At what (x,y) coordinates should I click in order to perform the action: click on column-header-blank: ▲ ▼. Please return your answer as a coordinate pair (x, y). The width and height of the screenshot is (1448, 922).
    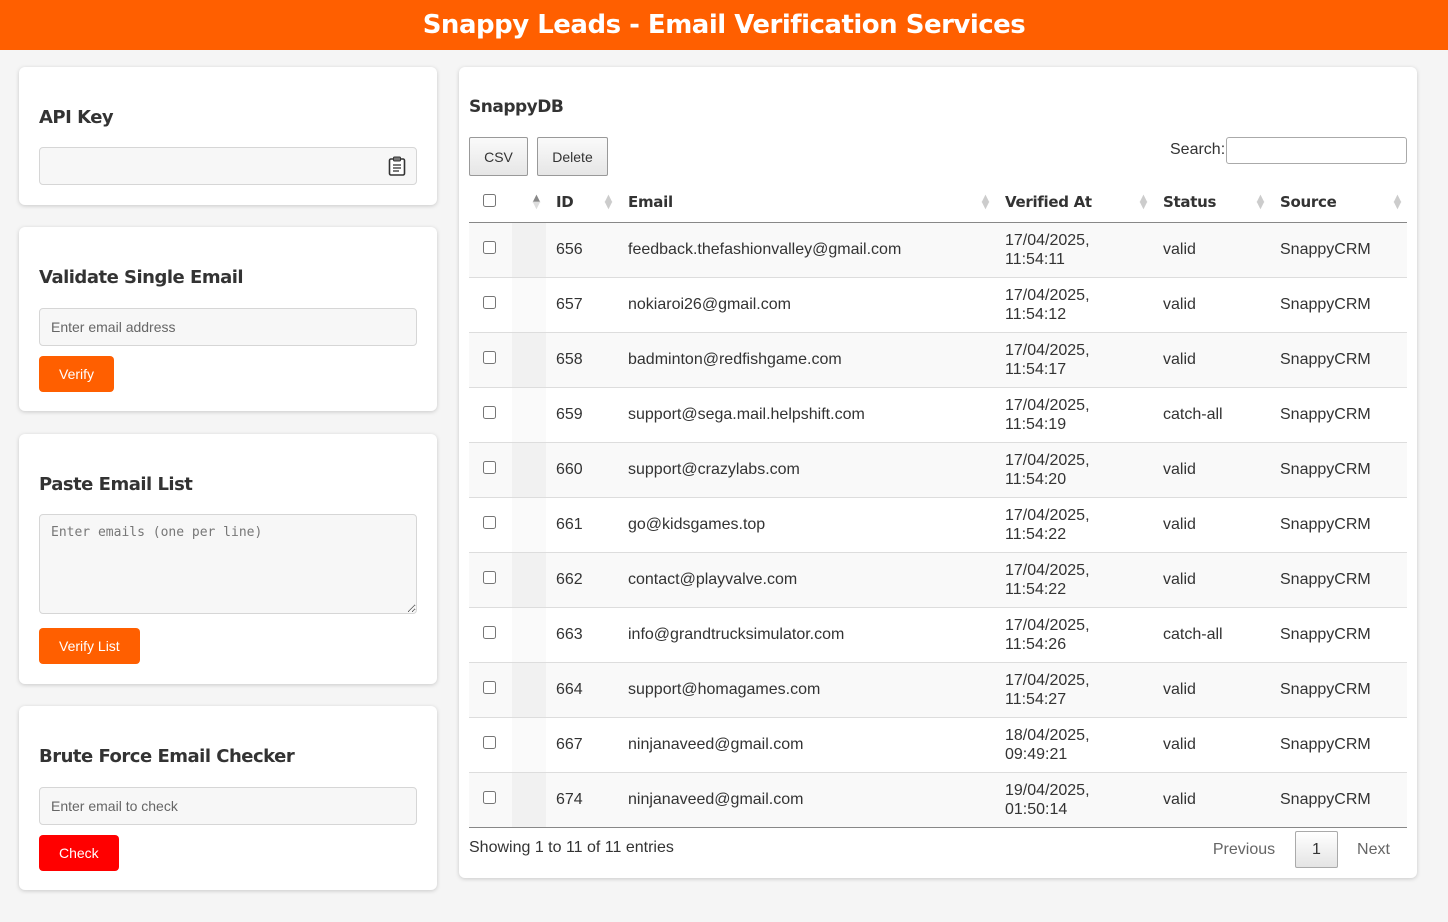
    Looking at the image, I should click on (529, 203).